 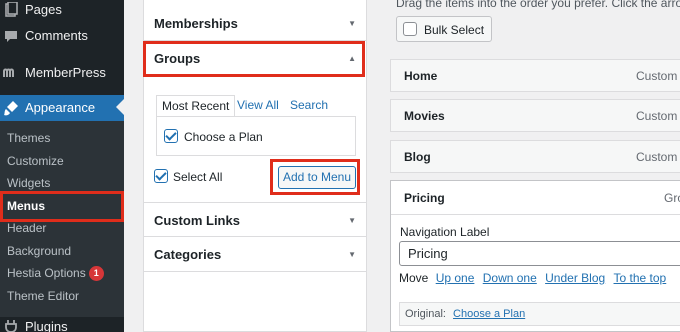 I want to click on menu-item-title: Home, so click(x=421, y=76).